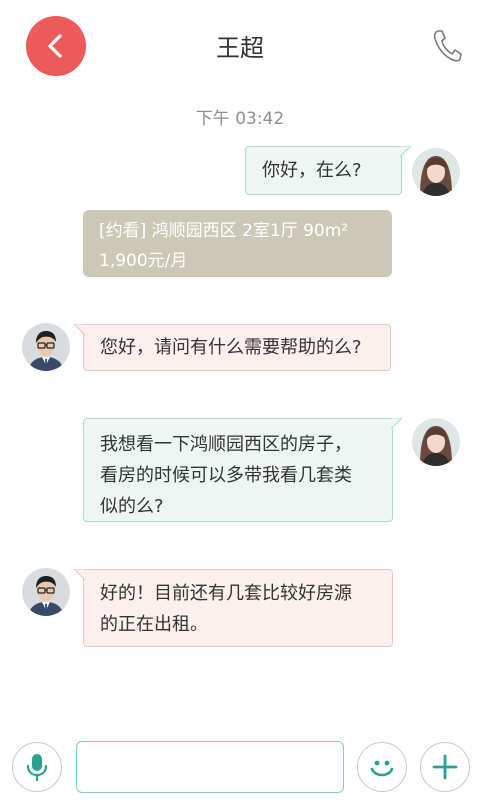 The height and width of the screenshot is (800, 480). I want to click on voice-button, so click(37, 767).